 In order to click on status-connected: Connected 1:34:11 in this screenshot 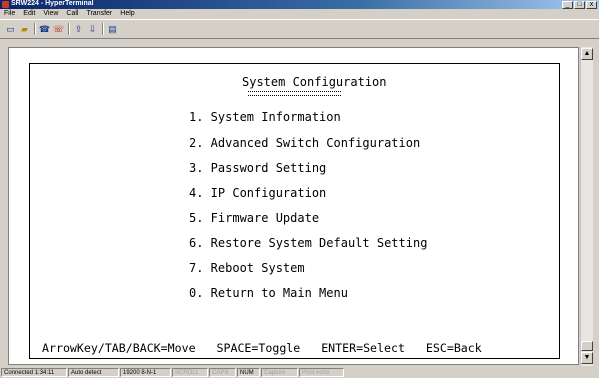, I will do `click(34, 372)`.